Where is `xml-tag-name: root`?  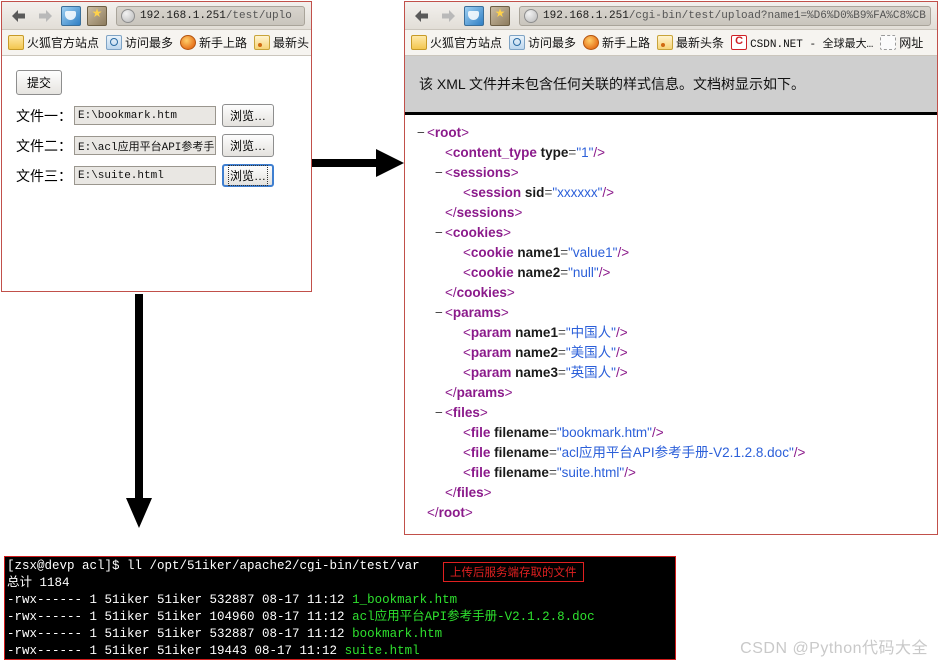
xml-tag-name: root is located at coordinates (448, 132).